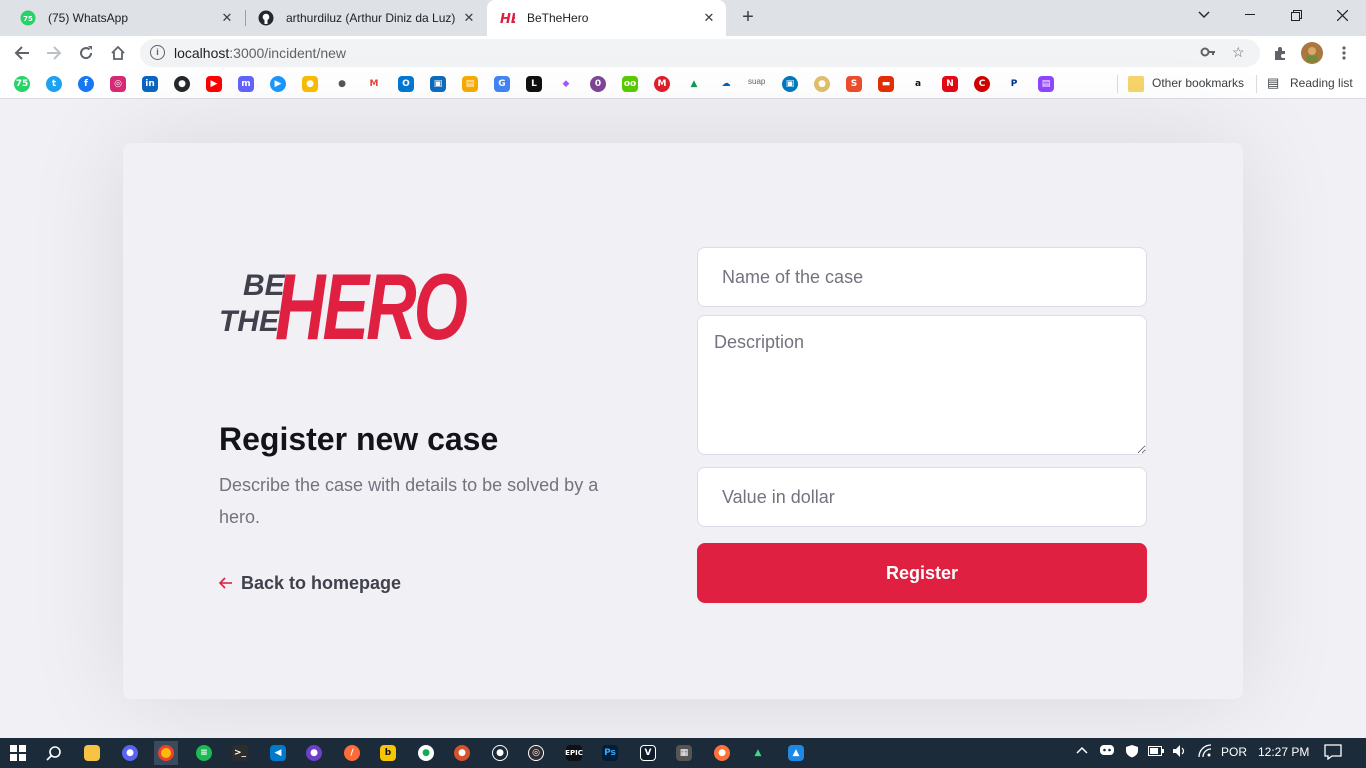 The image size is (1366, 768). Describe the element at coordinates (574, 753) in the screenshot. I see `epic-games-icon: EPIC` at that location.